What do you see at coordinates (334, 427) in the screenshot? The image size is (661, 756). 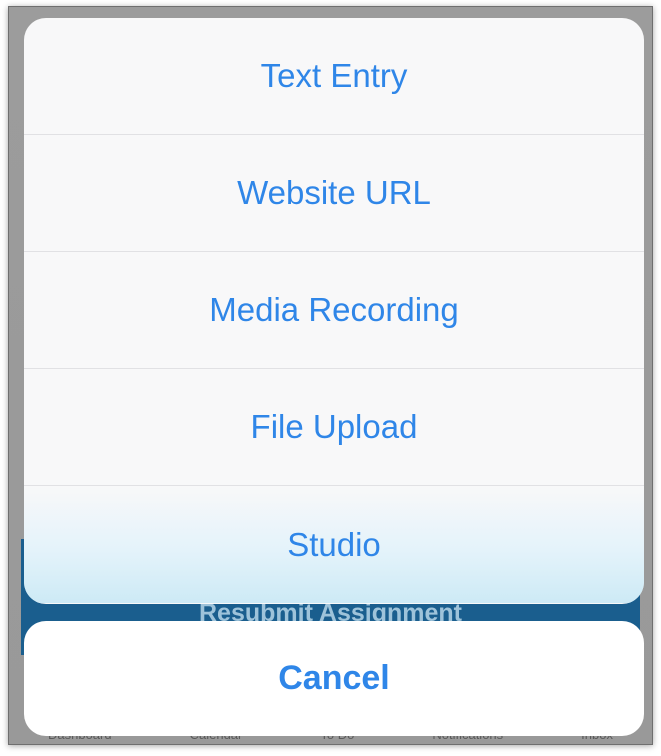 I see `file-upload-option: File Upload` at bounding box center [334, 427].